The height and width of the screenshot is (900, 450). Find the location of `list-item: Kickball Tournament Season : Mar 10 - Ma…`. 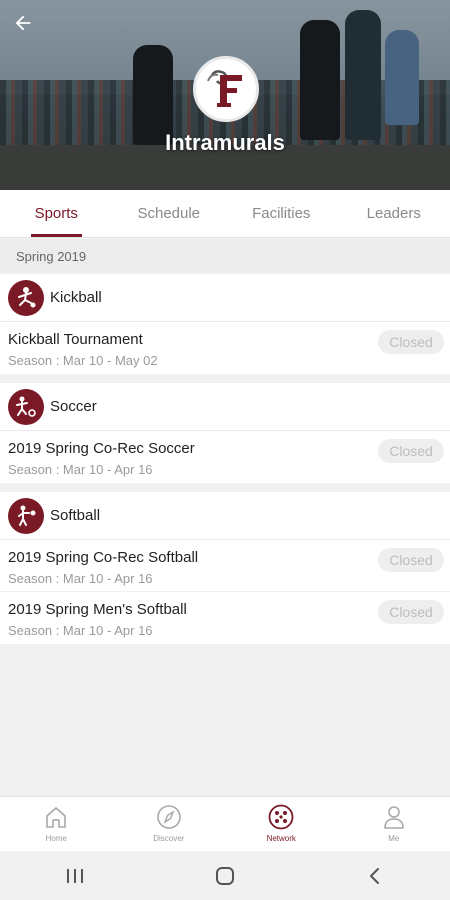

list-item: Kickball Tournament Season : Mar 10 - Ma… is located at coordinates (225, 348).